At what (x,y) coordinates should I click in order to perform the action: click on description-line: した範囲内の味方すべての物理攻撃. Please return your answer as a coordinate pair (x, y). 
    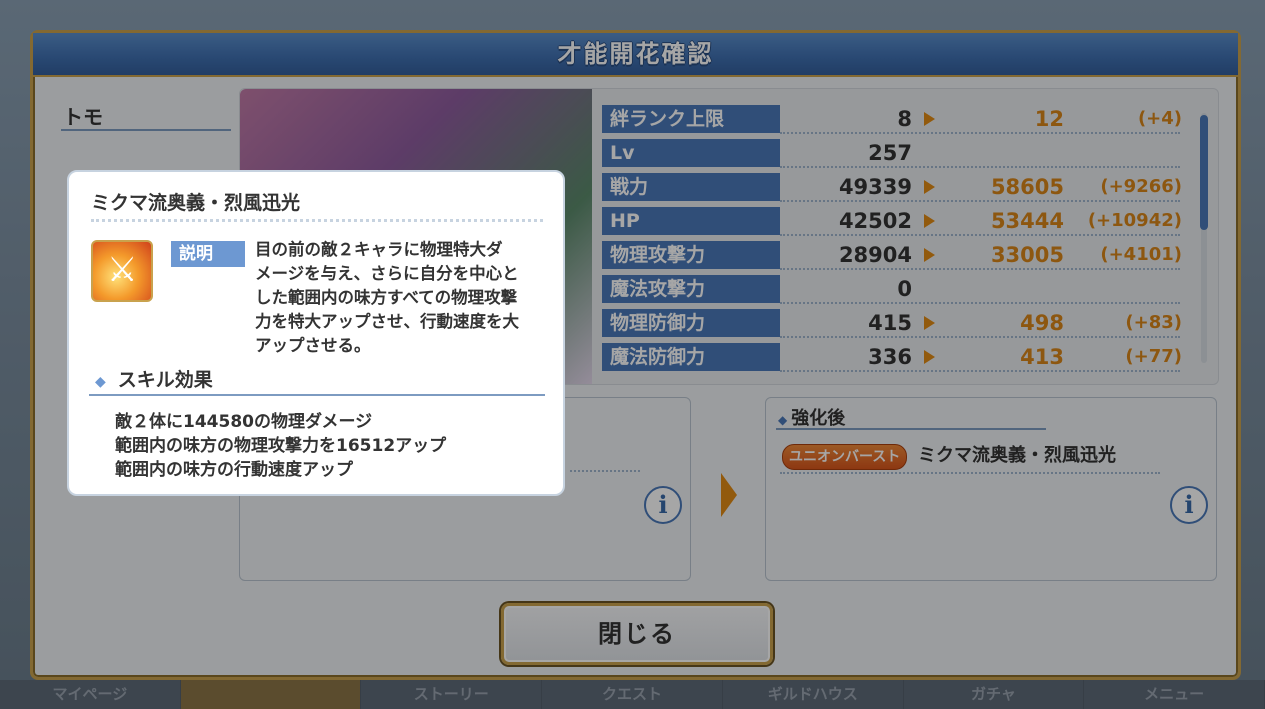
    Looking at the image, I should click on (386, 297).